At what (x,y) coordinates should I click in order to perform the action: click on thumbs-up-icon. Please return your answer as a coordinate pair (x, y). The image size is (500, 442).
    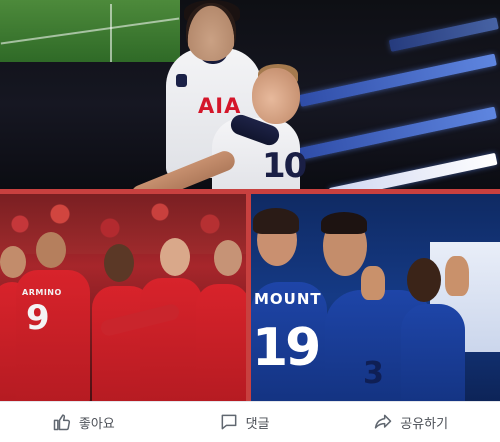
    Looking at the image, I should click on (61, 422).